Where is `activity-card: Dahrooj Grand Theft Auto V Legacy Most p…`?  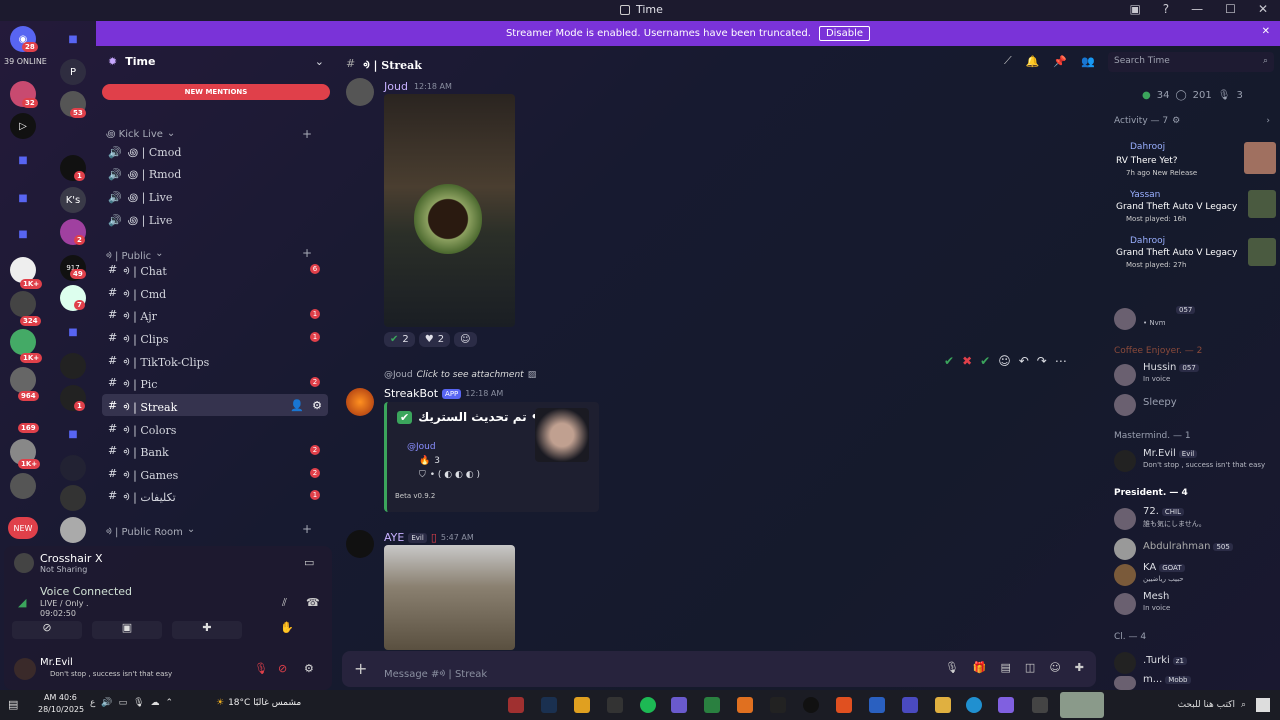
activity-card: Dahrooj Grand Theft Auto V Legacy Most p… is located at coordinates (1195, 256).